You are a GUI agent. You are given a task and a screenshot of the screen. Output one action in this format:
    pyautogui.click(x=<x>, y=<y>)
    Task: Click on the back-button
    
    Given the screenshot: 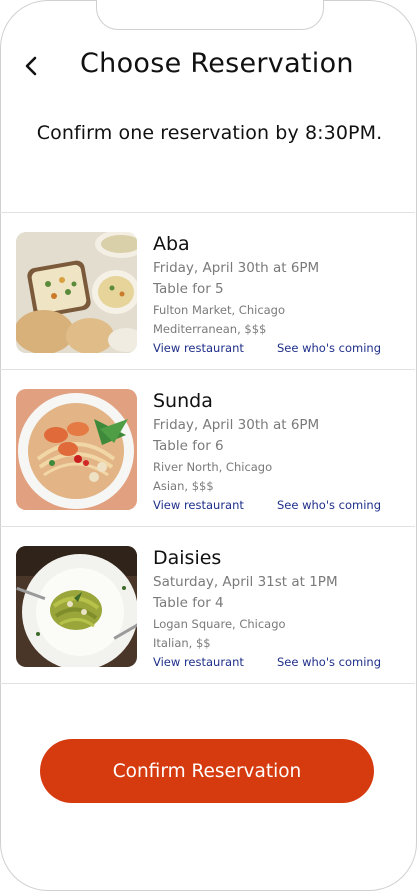 What is the action you would take?
    pyautogui.click(x=32, y=66)
    